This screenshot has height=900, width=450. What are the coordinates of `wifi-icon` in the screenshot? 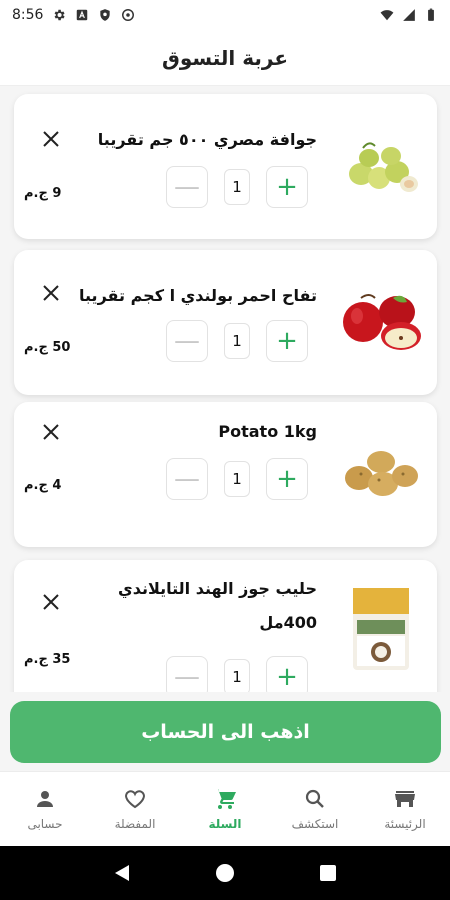 It's located at (387, 15).